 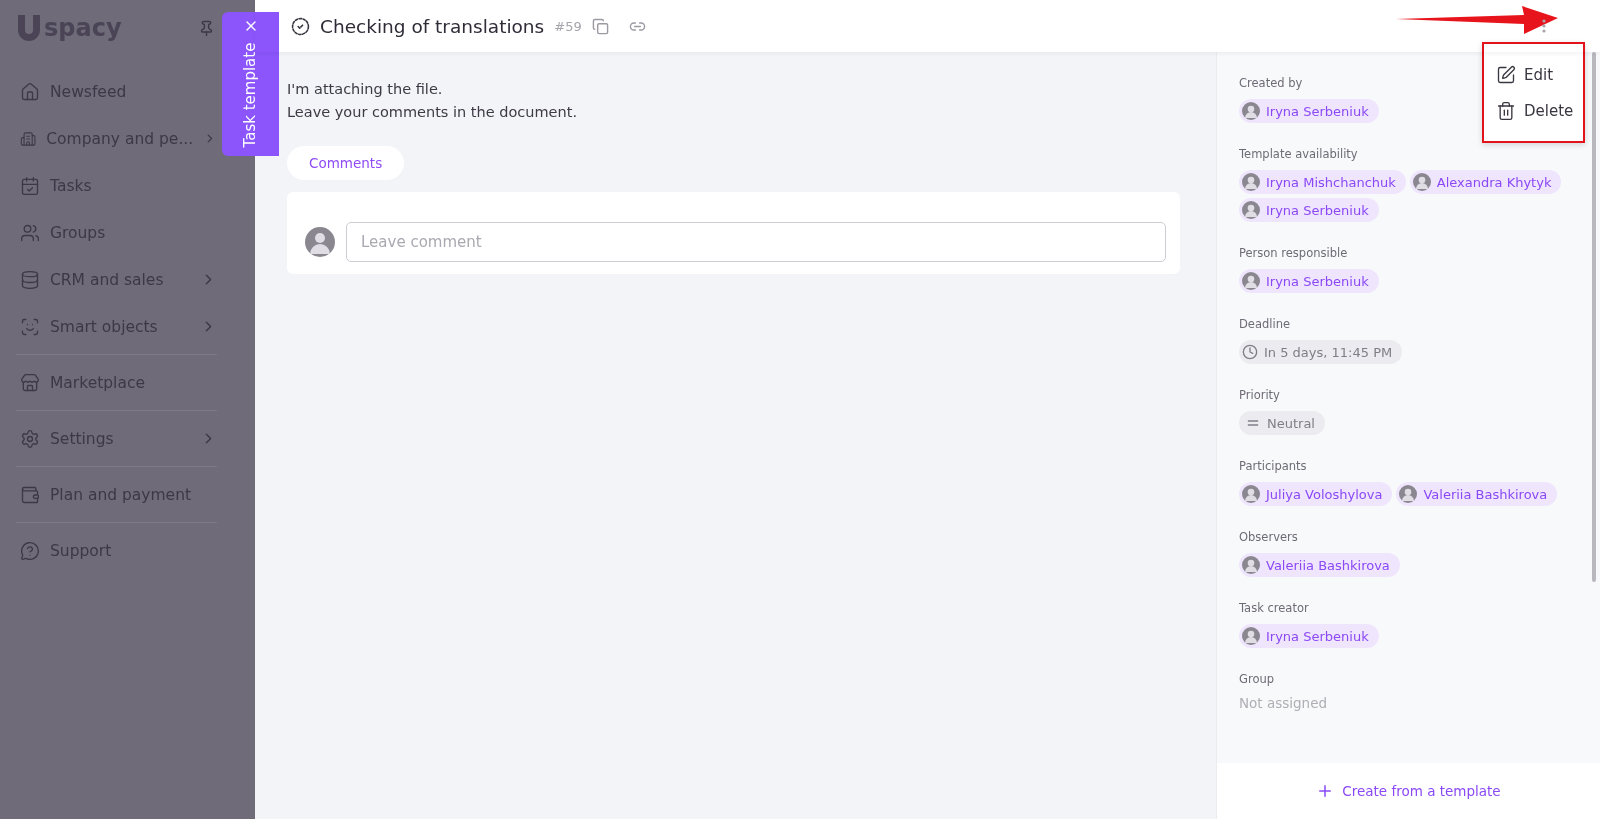 I want to click on person-chip: Iryna Mishchanchuk, so click(x=1322, y=182).